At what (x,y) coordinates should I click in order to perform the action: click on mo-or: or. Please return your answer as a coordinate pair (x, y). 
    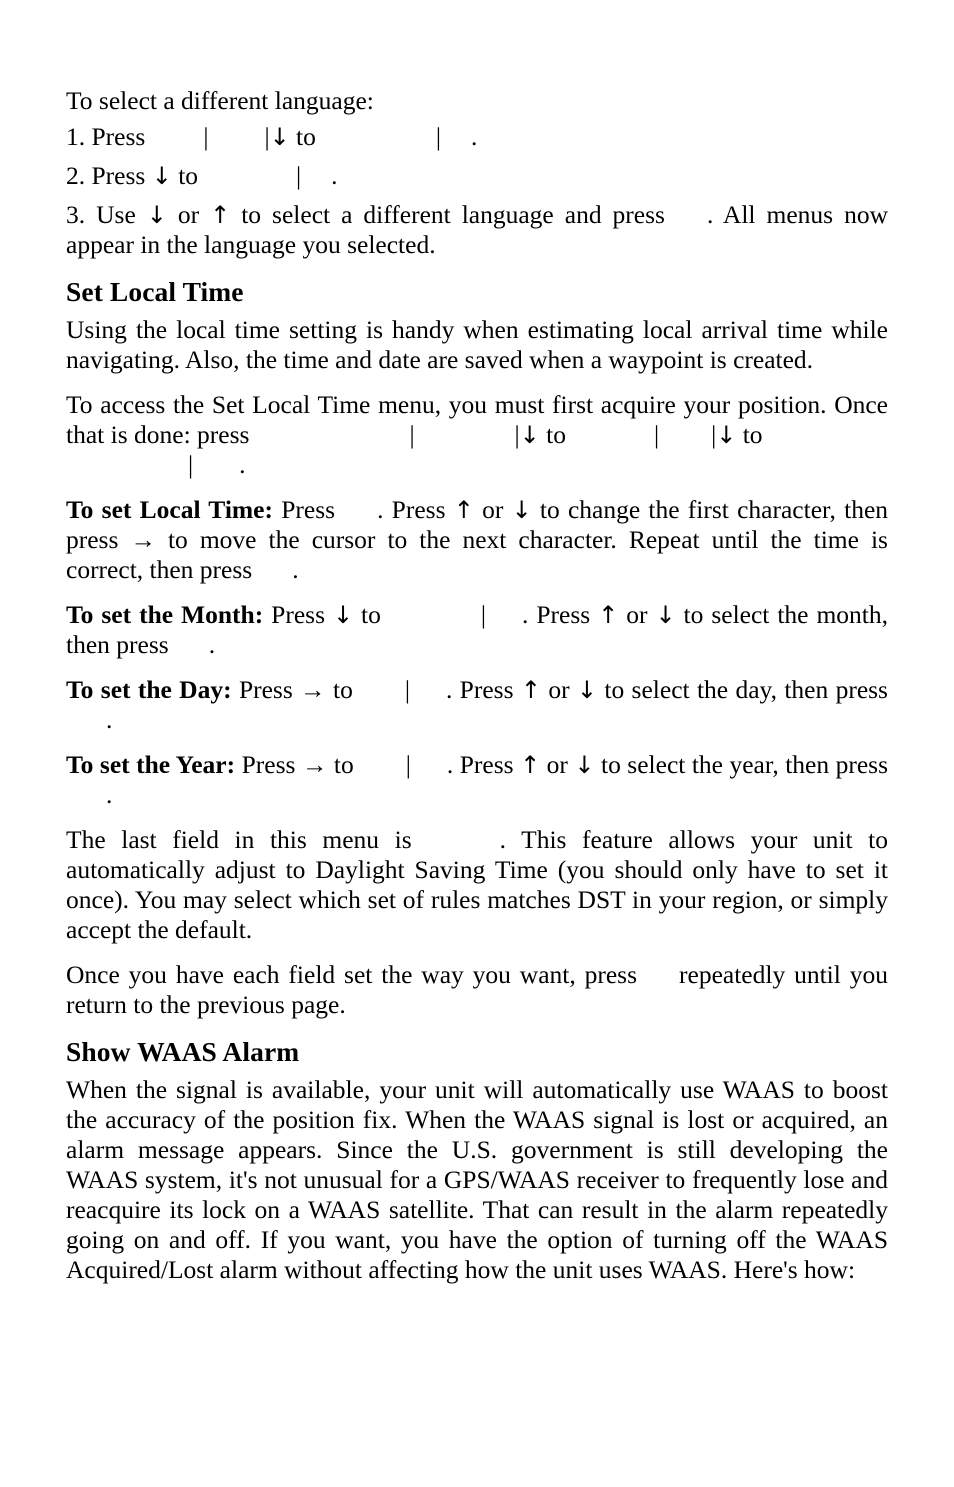
    Looking at the image, I should click on (637, 614).